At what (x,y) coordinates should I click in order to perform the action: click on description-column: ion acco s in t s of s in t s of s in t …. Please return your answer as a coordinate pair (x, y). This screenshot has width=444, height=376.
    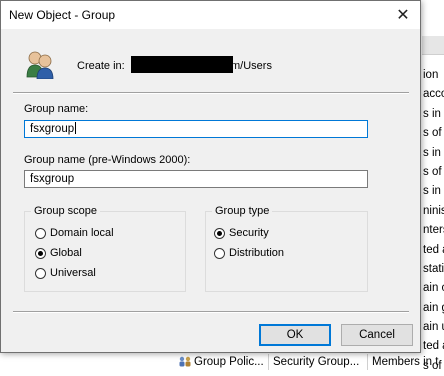
    Looking at the image, I should click on (433, 221).